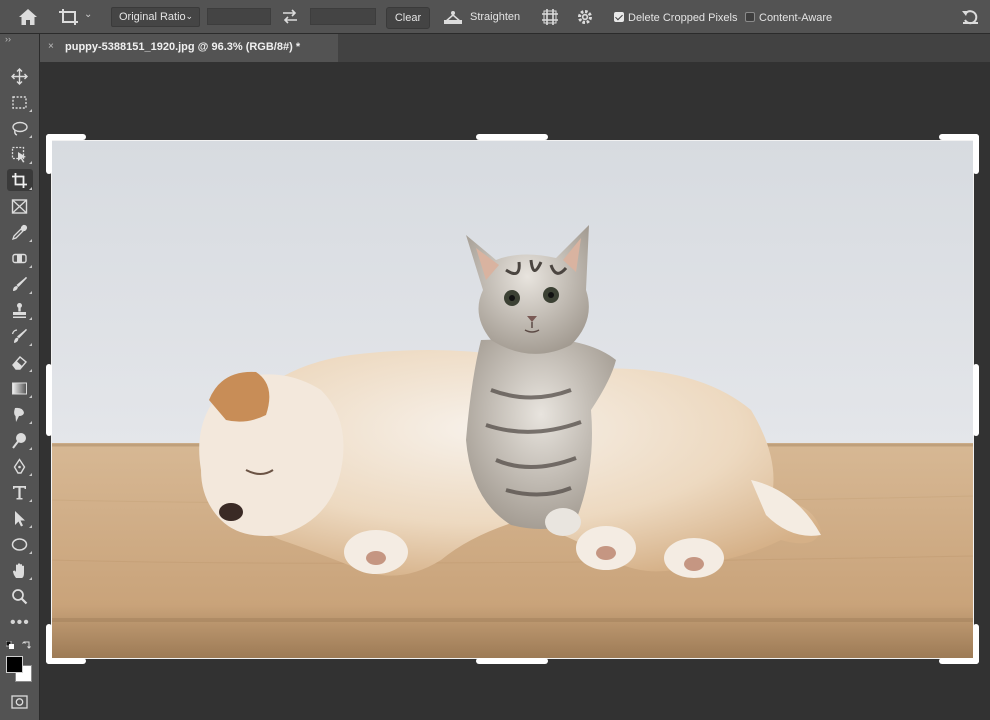 This screenshot has width=990, height=720. I want to click on height-field, so click(343, 16).